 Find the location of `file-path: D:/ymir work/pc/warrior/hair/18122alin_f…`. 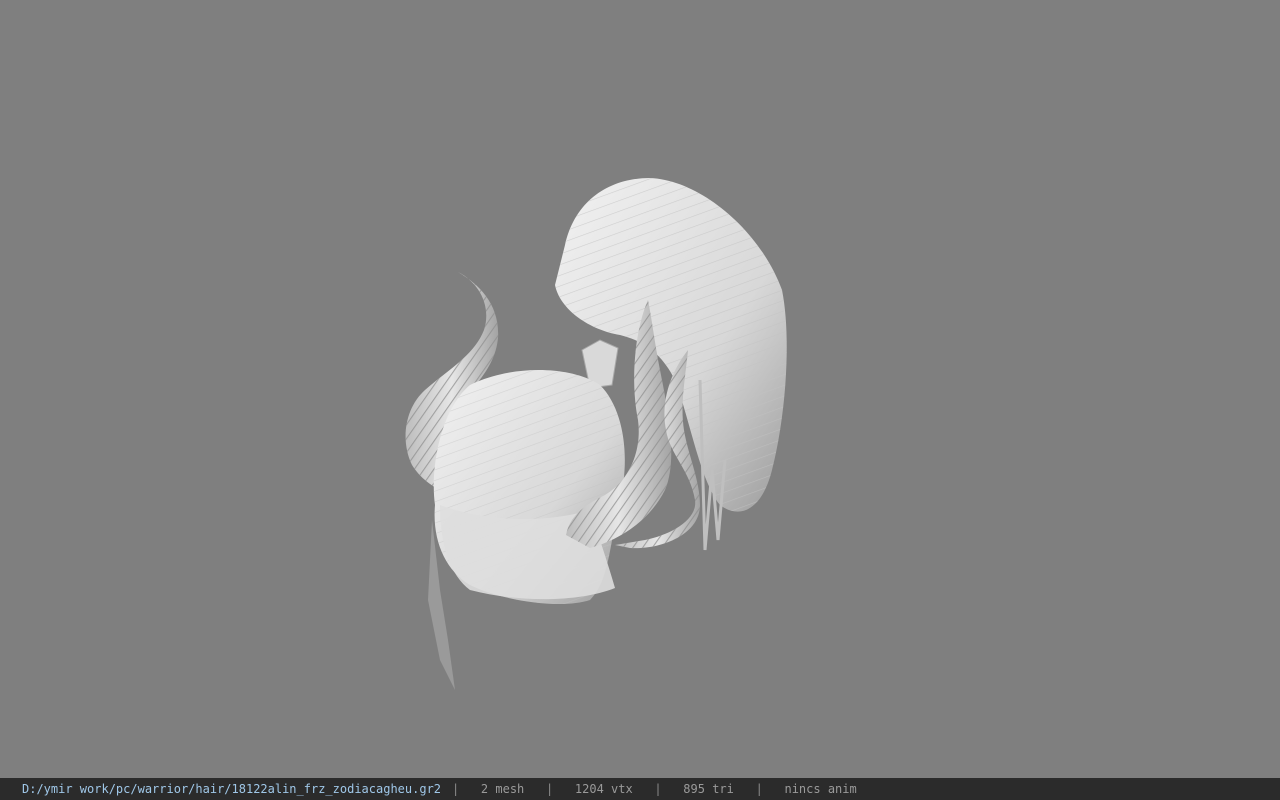

file-path: D:/ymir work/pc/warrior/hair/18122alin_f… is located at coordinates (232, 789).